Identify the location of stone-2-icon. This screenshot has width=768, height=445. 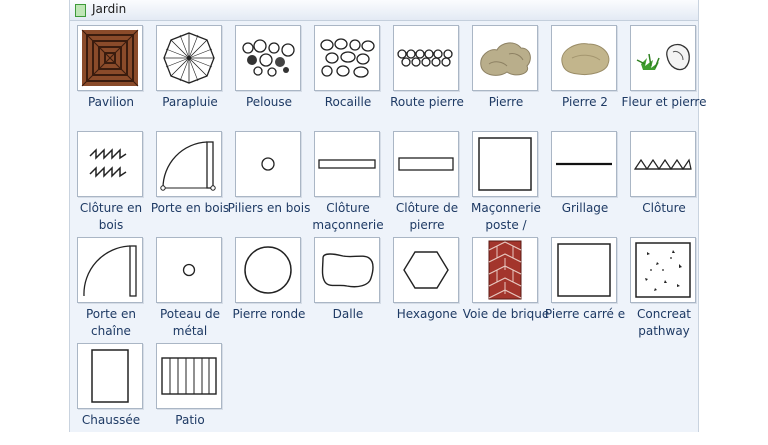
(584, 58).